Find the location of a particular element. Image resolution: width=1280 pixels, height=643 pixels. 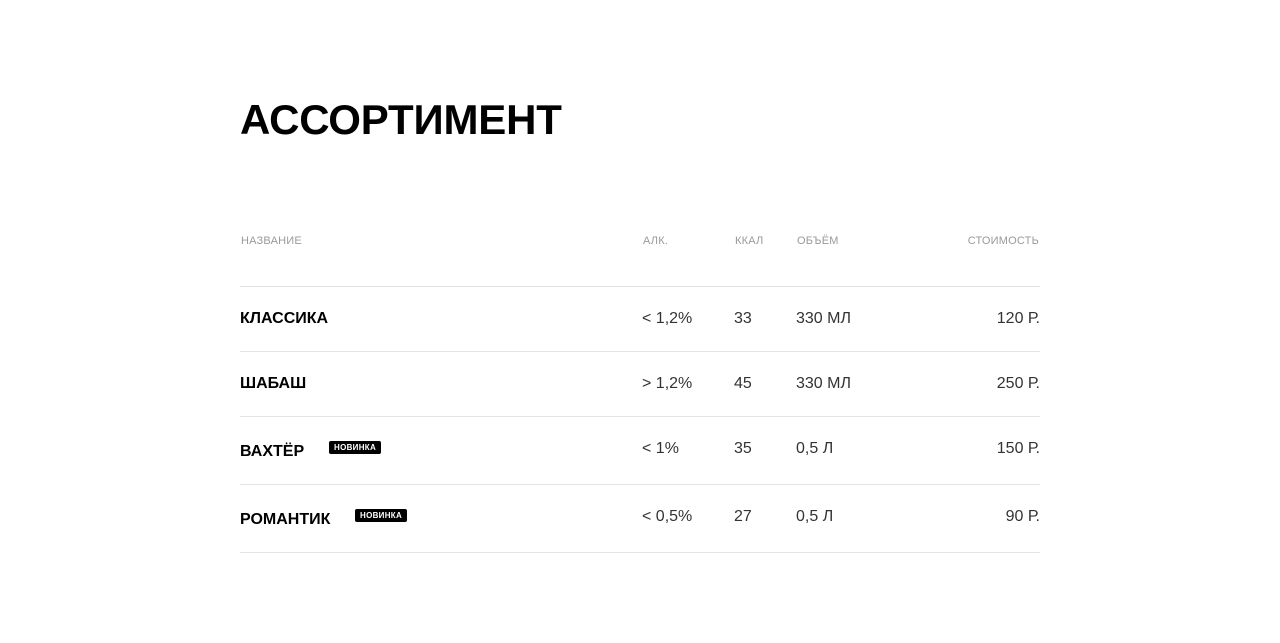

product-alcohol: < 1% is located at coordinates (660, 448).